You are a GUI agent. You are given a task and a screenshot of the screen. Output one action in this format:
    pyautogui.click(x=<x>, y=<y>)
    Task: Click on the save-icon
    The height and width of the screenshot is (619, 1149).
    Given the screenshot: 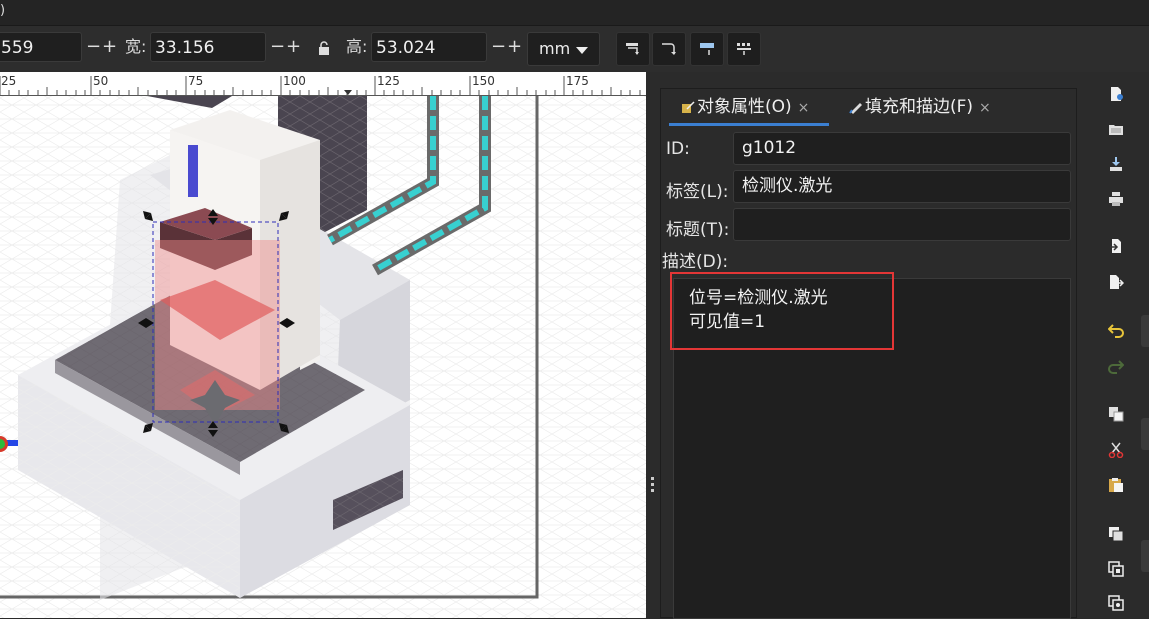 What is the action you would take?
    pyautogui.click(x=1116, y=164)
    